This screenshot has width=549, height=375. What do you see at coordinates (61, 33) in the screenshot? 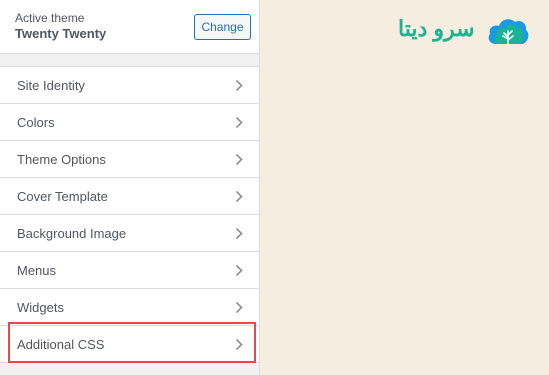
I see `active-theme-name: Twenty Twenty` at bounding box center [61, 33].